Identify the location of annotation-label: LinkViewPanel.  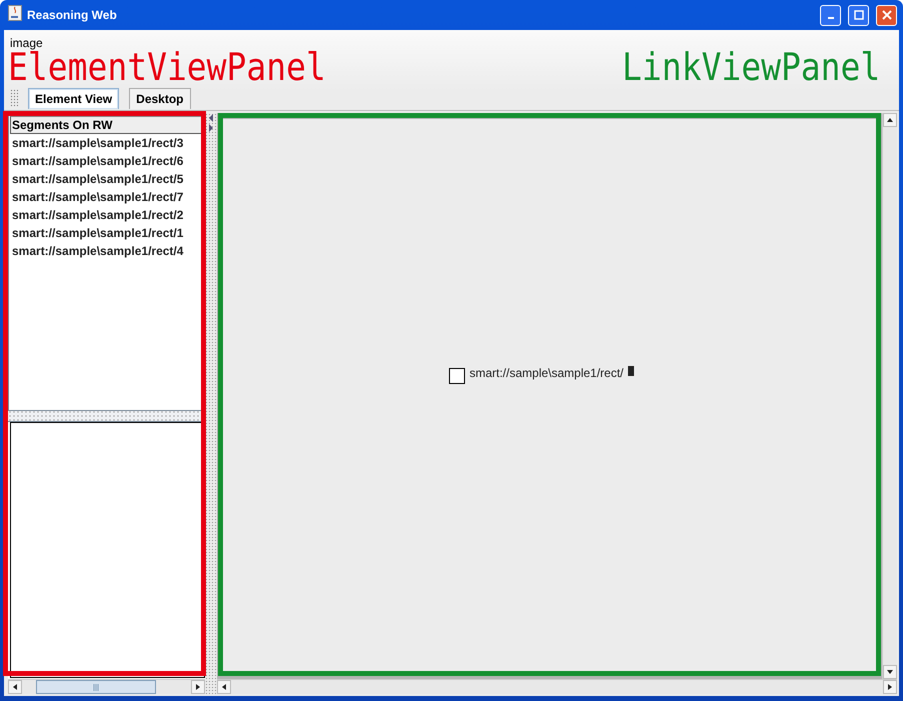
(751, 67).